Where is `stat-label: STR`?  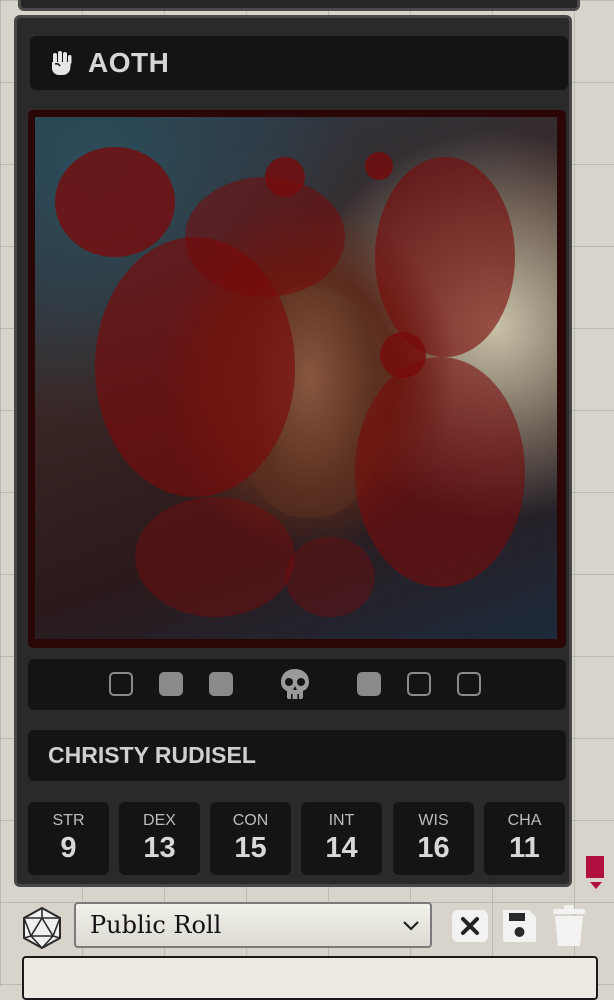 stat-label: STR is located at coordinates (68, 820).